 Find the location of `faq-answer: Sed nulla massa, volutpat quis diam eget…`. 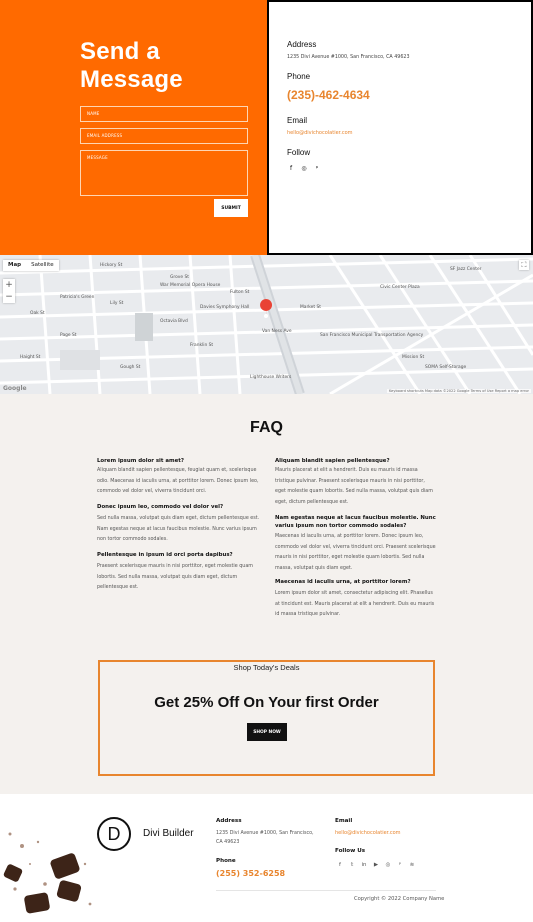

faq-answer: Sed nulla massa, volutpat quis diam eget… is located at coordinates (178, 529).